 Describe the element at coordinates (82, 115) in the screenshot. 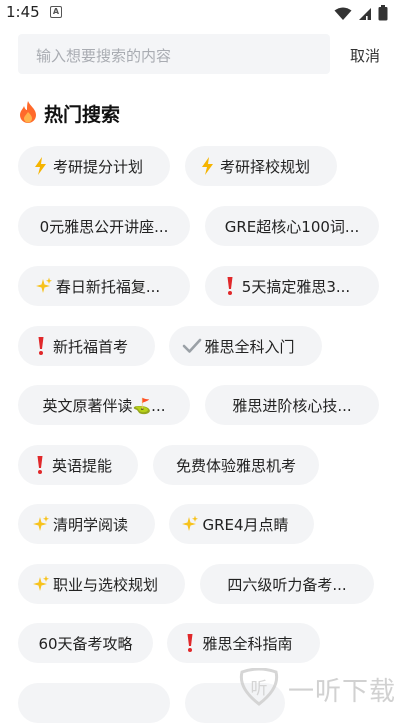

I see `hot-search-title: 热门搜索` at that location.